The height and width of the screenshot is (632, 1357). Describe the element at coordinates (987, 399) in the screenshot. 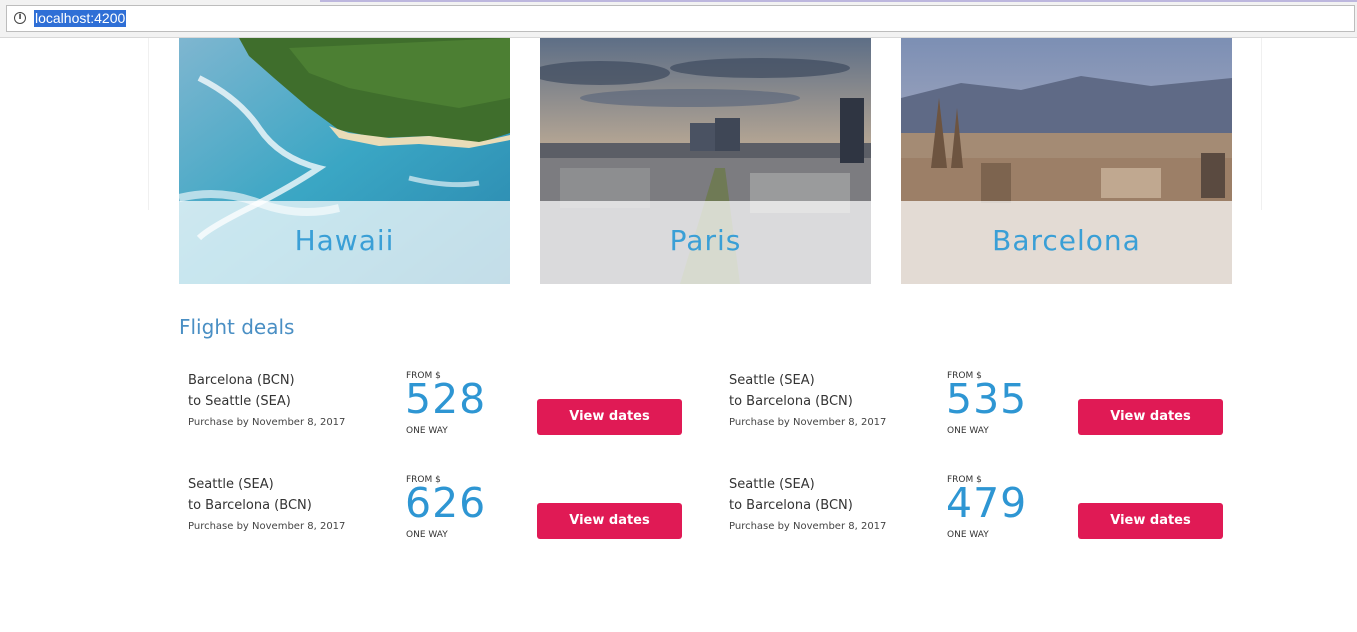

I see `deal-price: 535` at that location.